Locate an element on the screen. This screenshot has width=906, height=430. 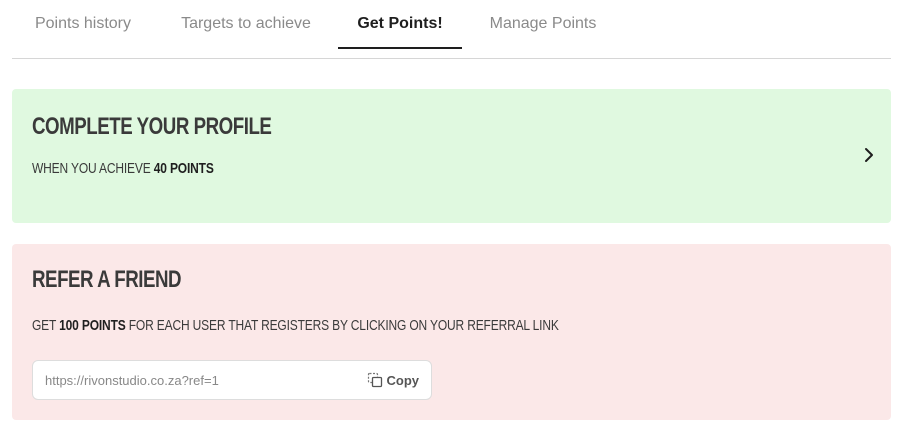
copy-label: Copy is located at coordinates (403, 380).